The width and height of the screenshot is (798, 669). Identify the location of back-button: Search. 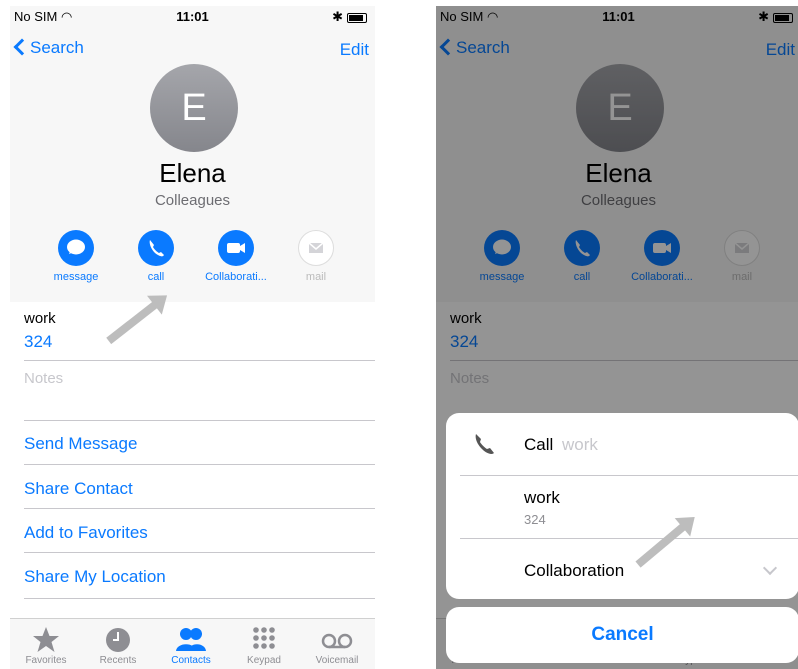
(48, 48).